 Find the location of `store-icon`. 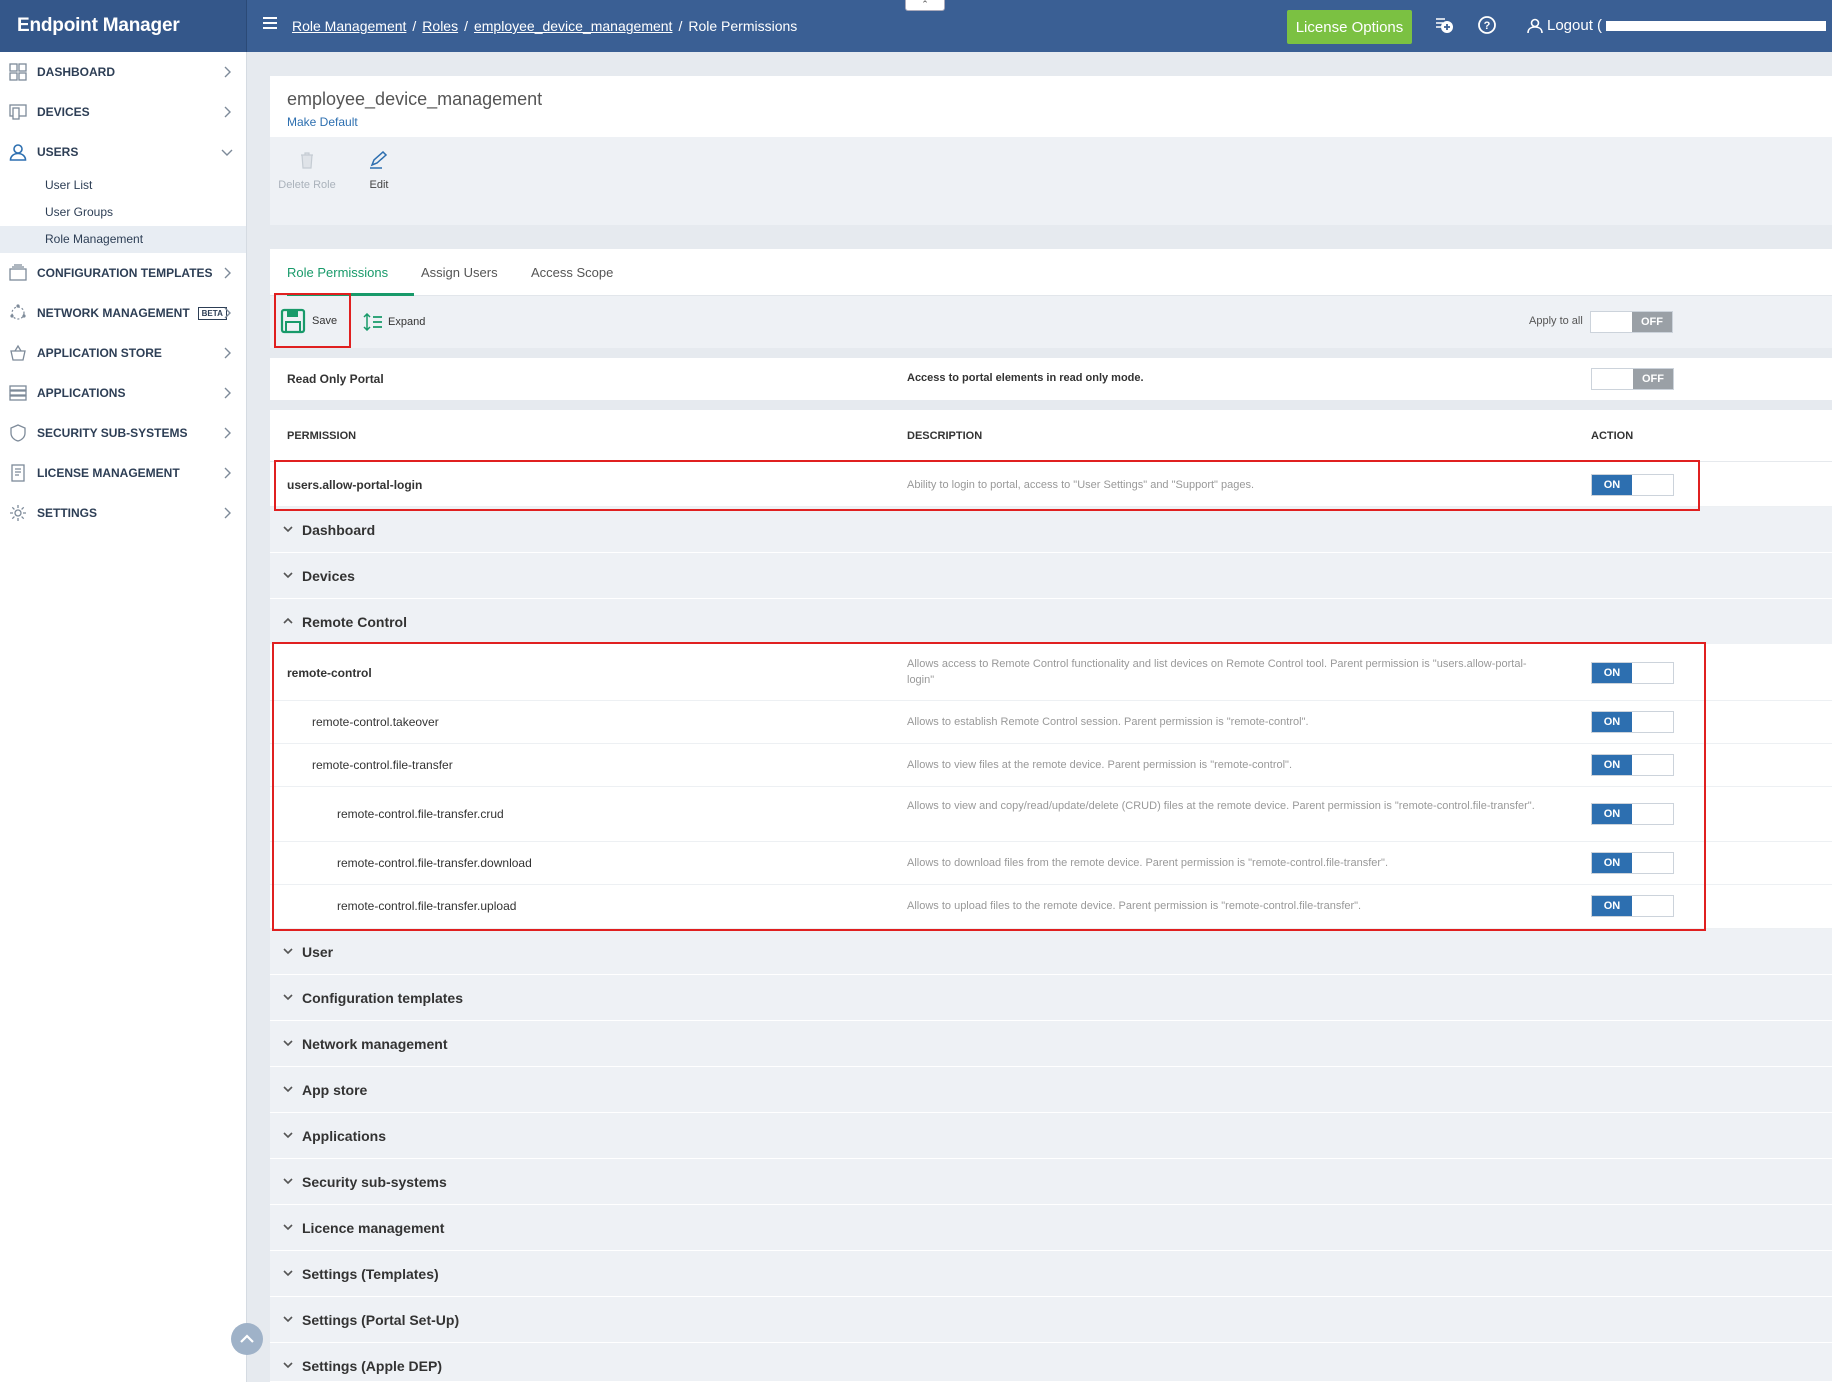

store-icon is located at coordinates (18, 353).